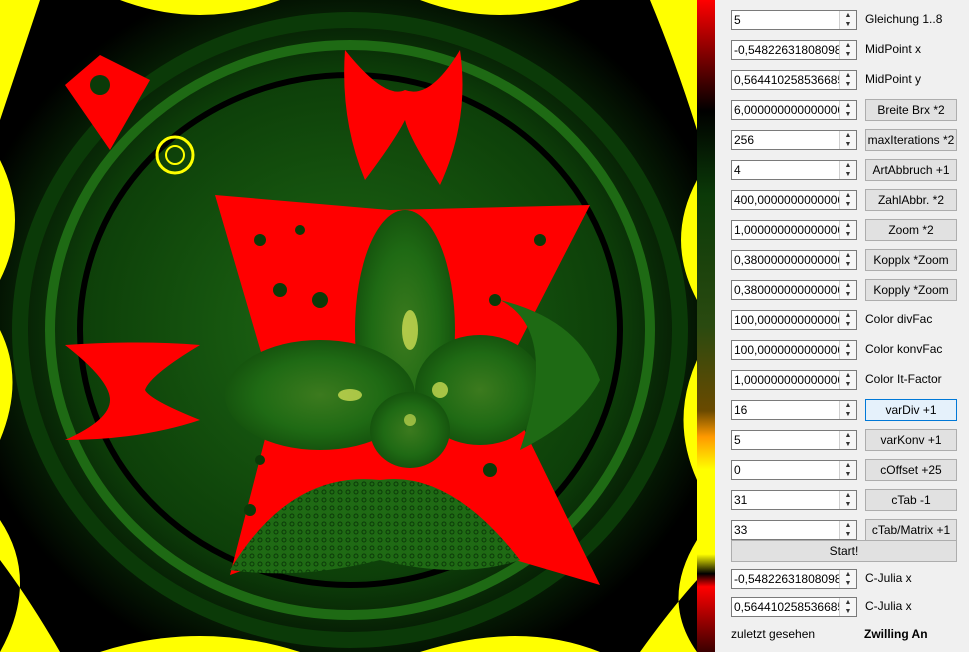 The image size is (969, 652). What do you see at coordinates (911, 170) in the screenshot?
I see `artabbruch-button: ArtAbbruch +1` at bounding box center [911, 170].